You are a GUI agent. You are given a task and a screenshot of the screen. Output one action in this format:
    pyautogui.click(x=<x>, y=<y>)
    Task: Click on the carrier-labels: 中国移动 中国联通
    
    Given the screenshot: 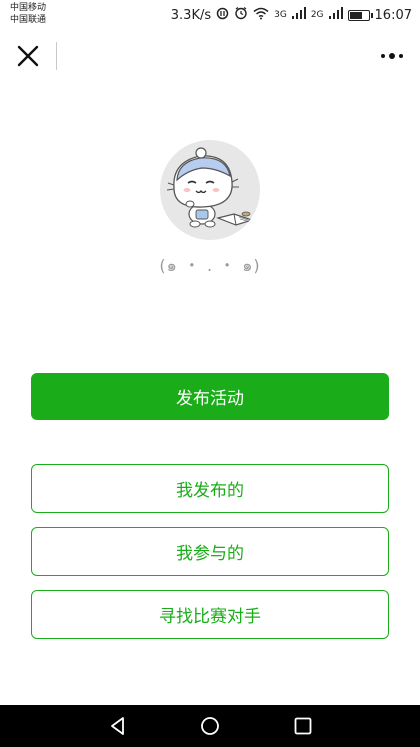 What is the action you would take?
    pyautogui.click(x=28, y=14)
    